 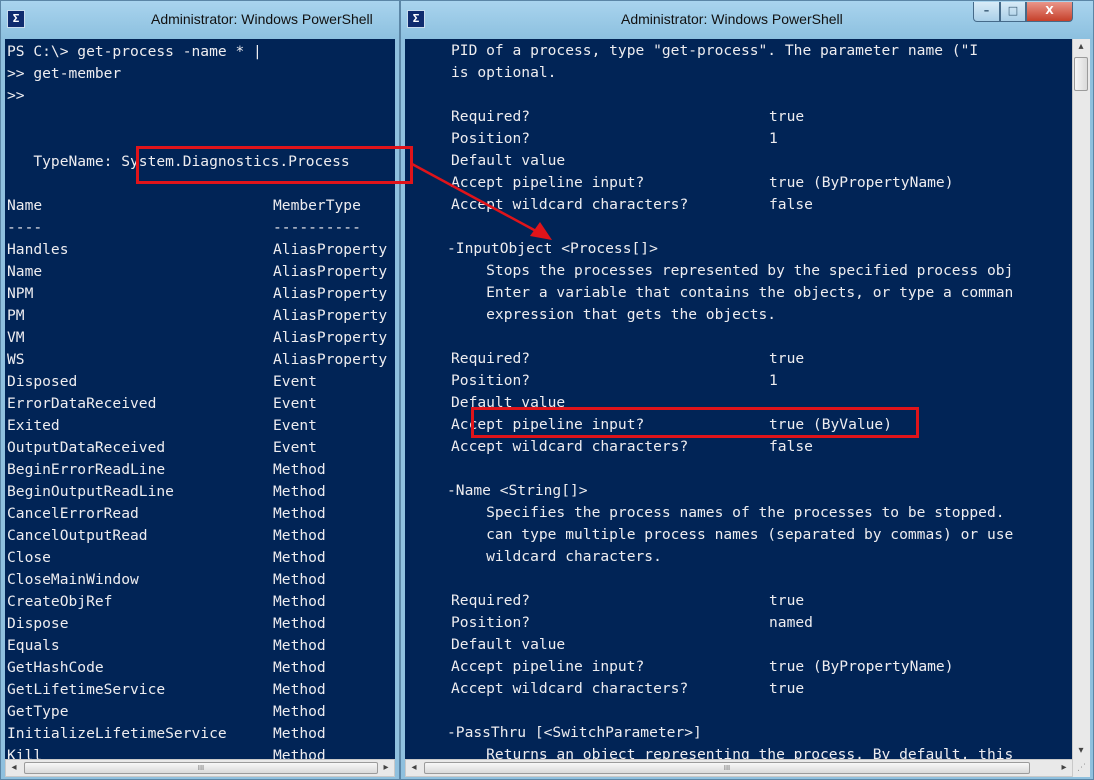 I want to click on arrow-line, so click(x=474, y=197).